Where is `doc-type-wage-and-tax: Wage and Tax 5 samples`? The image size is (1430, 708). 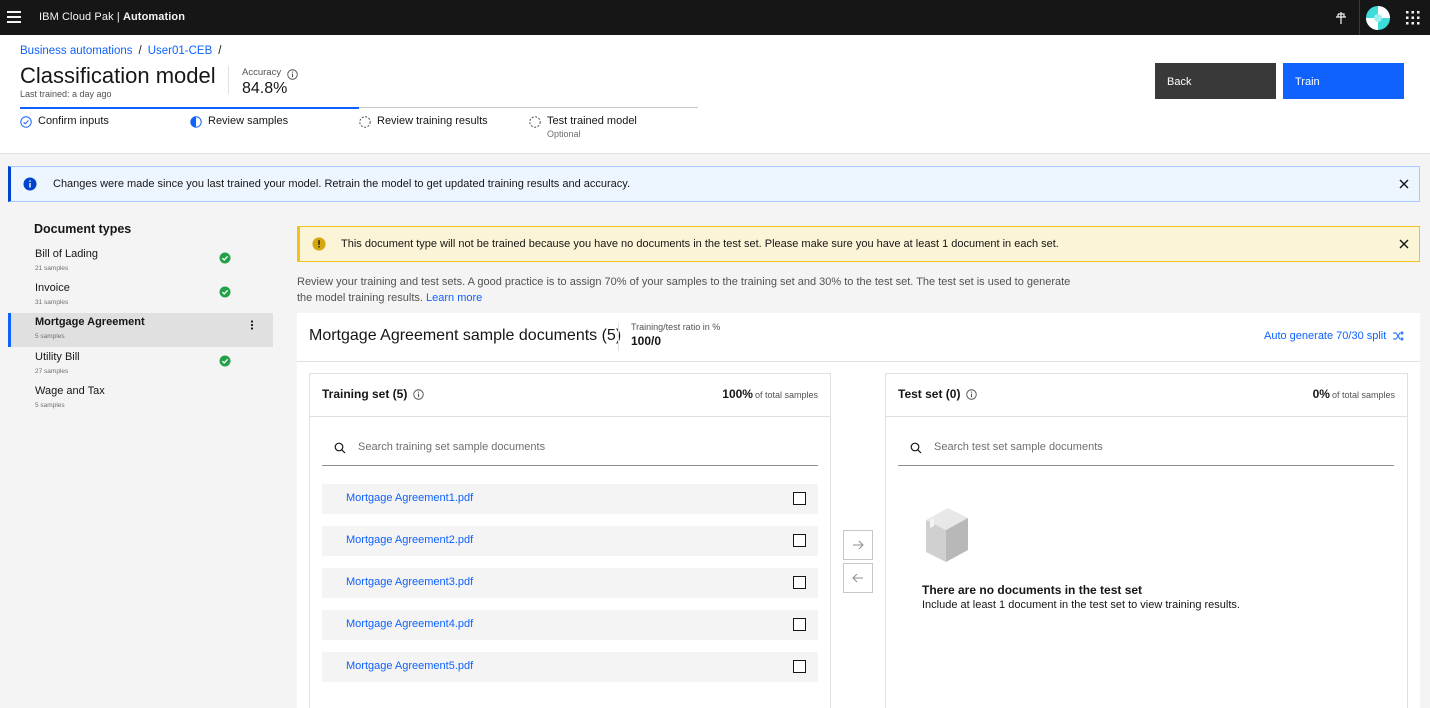 doc-type-wage-and-tax: Wage and Tax 5 samples is located at coordinates (140, 399).